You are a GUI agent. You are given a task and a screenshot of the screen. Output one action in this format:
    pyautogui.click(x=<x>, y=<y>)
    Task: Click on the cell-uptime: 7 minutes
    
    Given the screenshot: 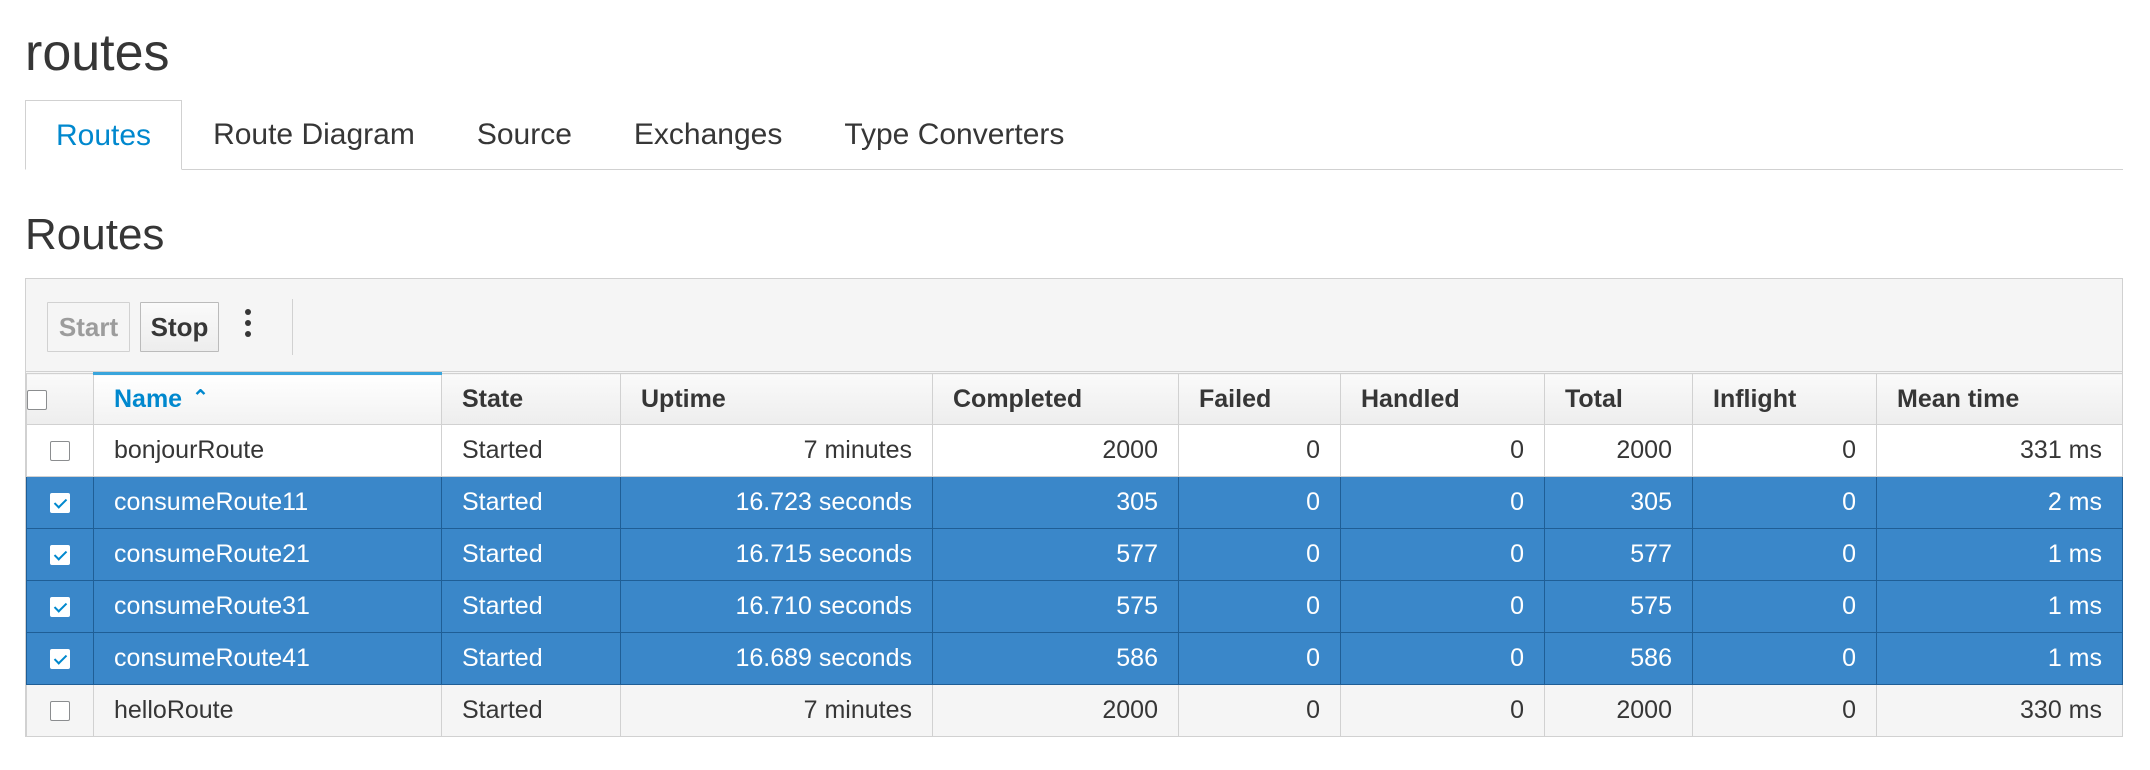 What is the action you would take?
    pyautogui.click(x=776, y=710)
    